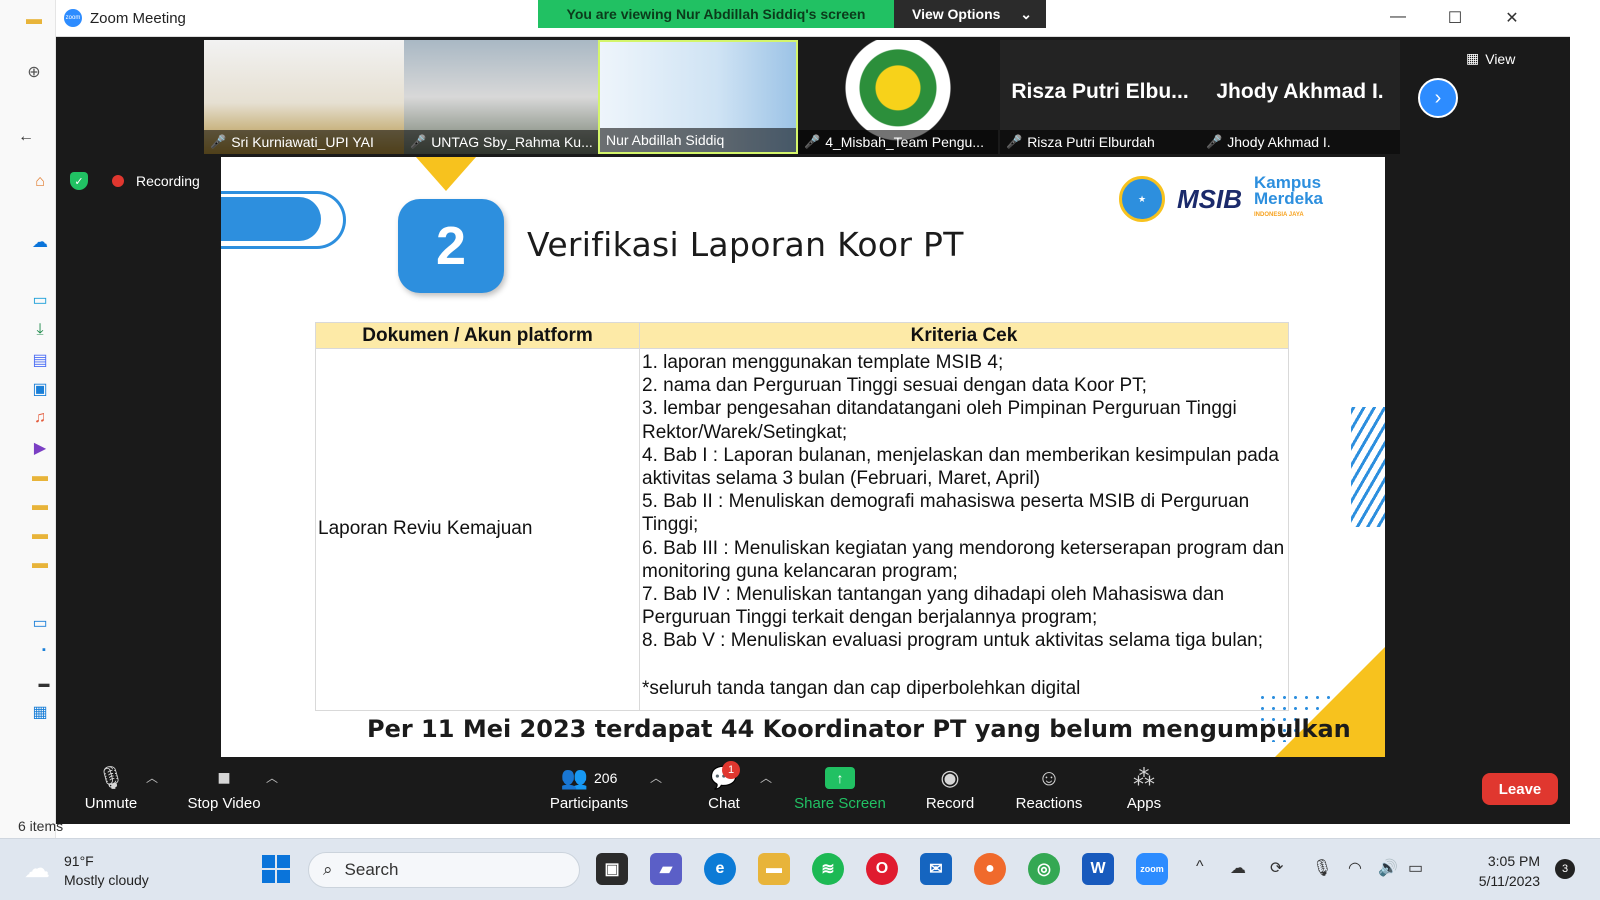 The height and width of the screenshot is (900, 1600). Describe the element at coordinates (106, 880) in the screenshot. I see `weather-description: Mostly cloudy` at that location.